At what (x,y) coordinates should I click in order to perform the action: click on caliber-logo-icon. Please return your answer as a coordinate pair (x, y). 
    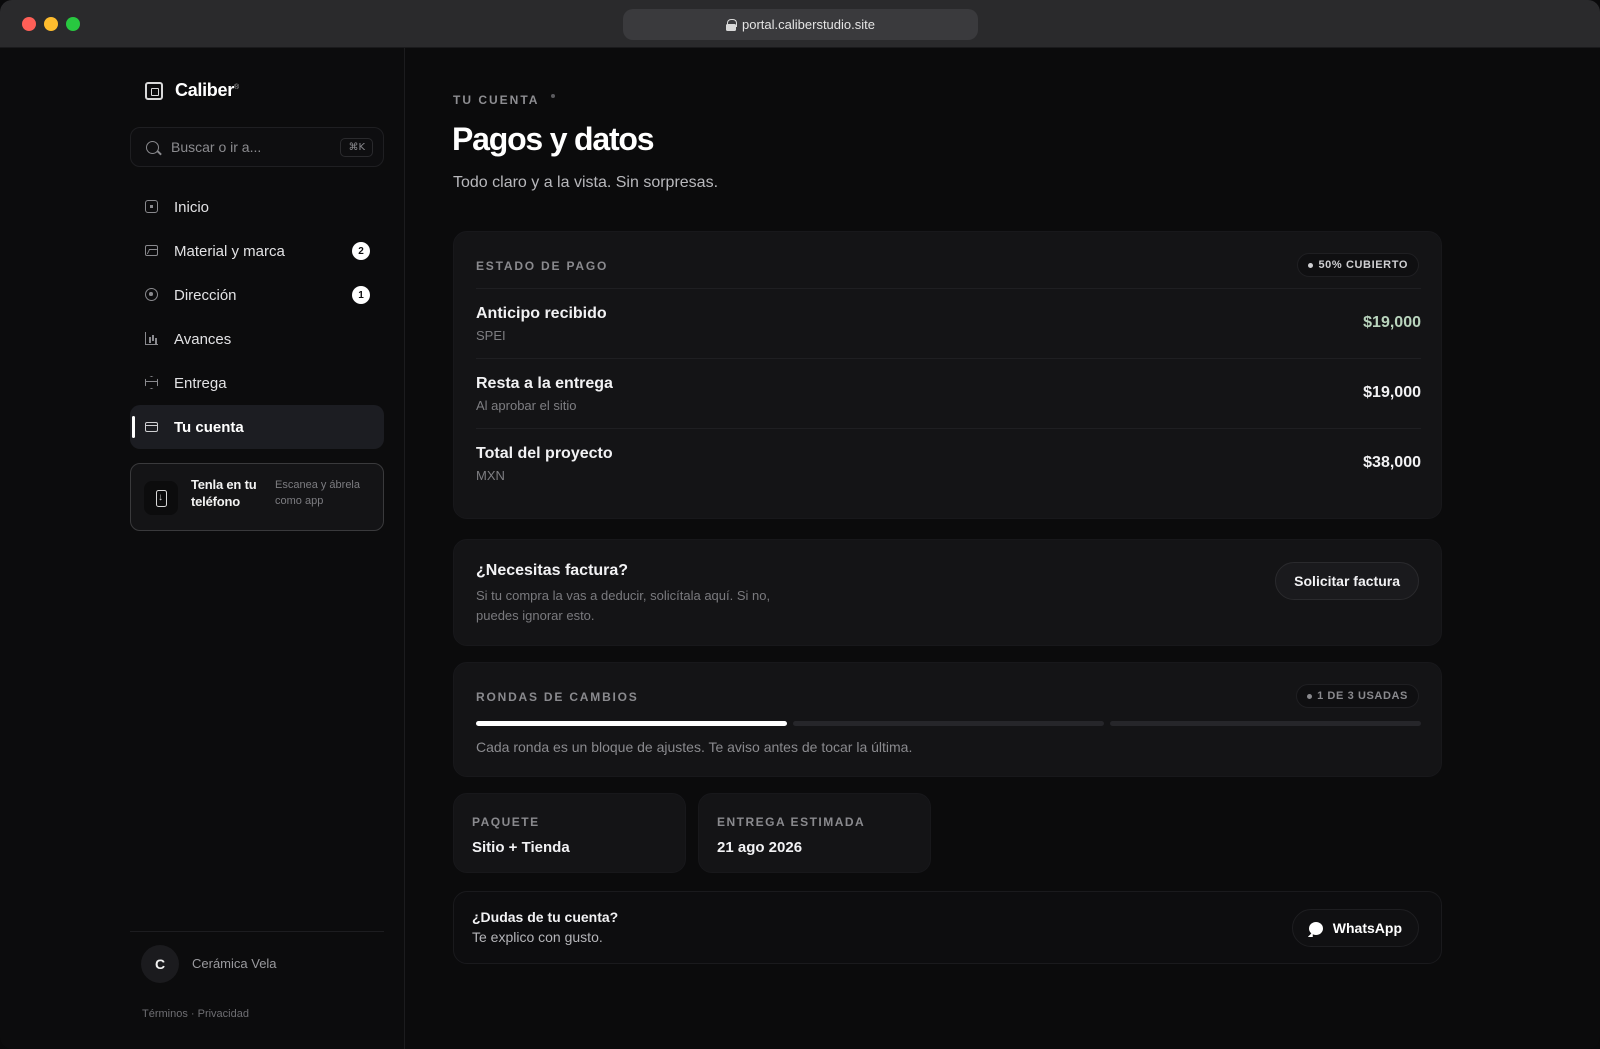
    Looking at the image, I should click on (154, 90).